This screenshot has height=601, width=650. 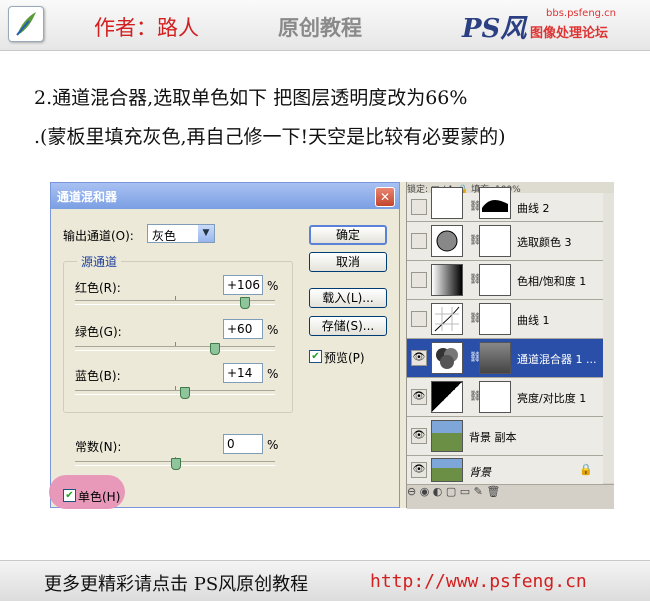 I want to click on source-channels-title: 源通道, so click(x=99, y=261).